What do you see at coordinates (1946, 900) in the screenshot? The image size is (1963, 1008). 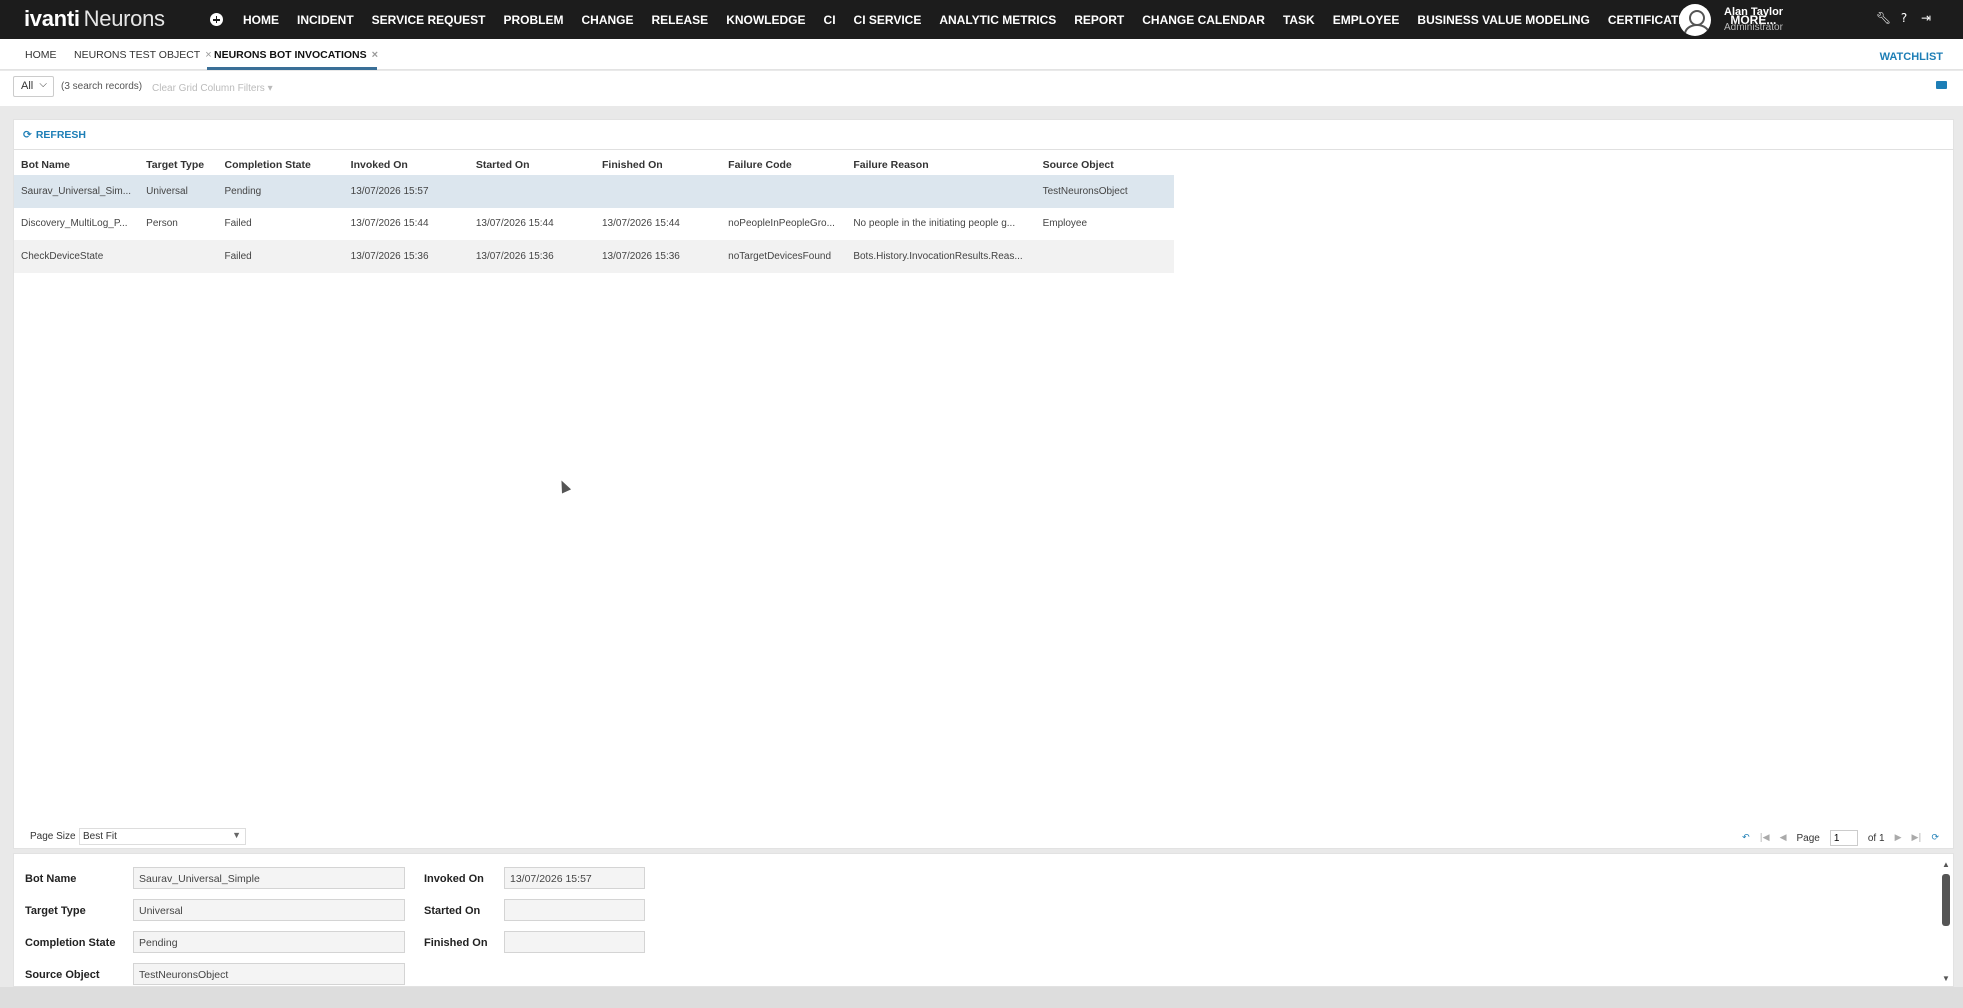 I see `scroll-thumb` at bounding box center [1946, 900].